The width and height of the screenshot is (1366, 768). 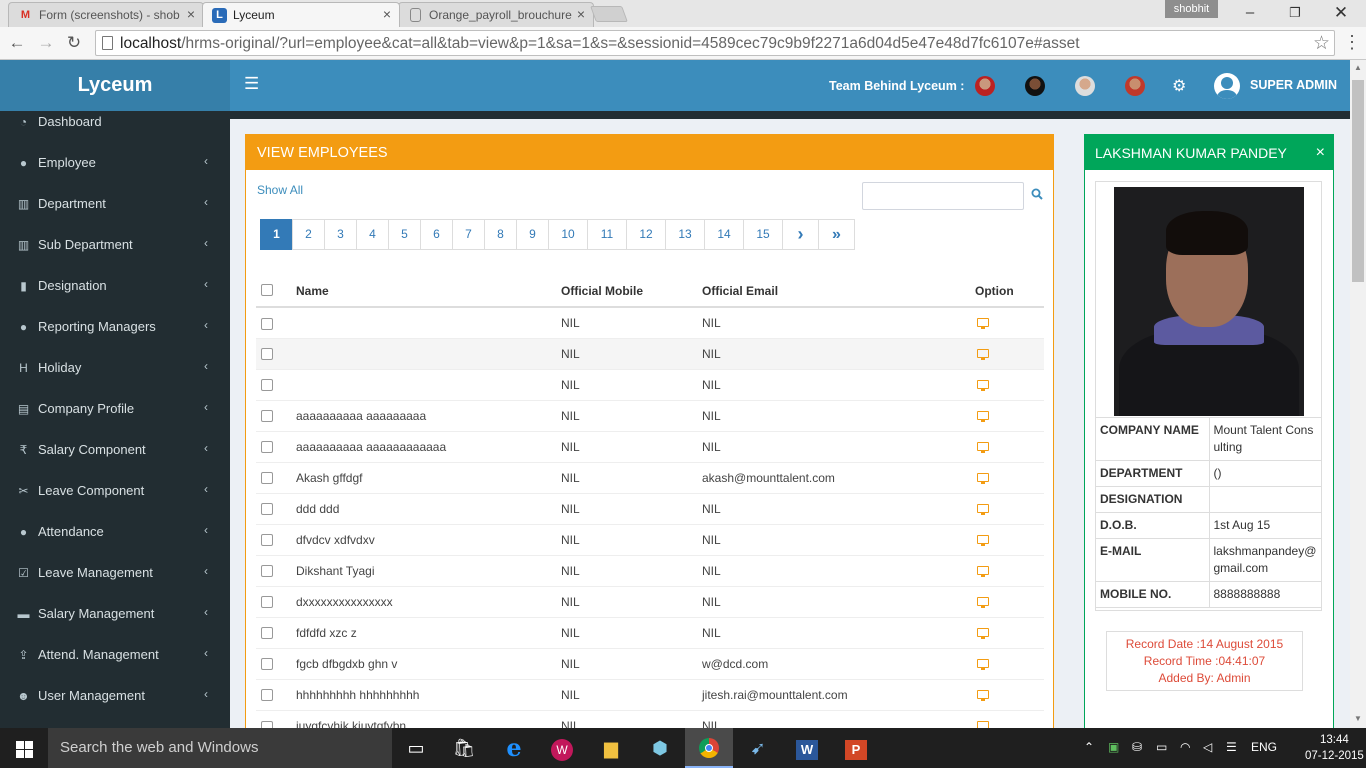 I want to click on sidebar-item-dashboard: ◔ Dashboard, so click(x=115, y=122).